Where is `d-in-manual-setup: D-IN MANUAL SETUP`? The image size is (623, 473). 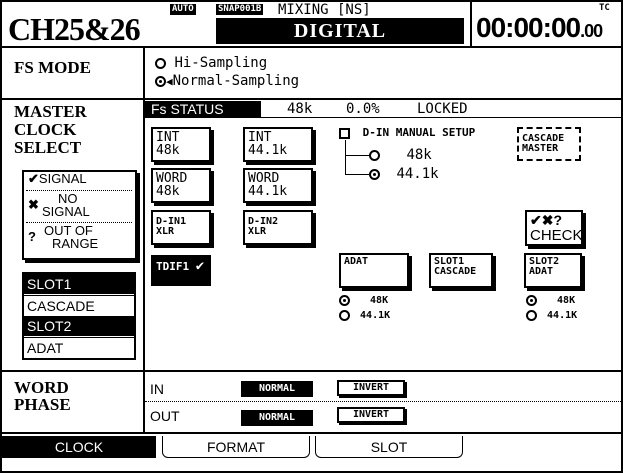 d-in-manual-setup: D-IN MANUAL SETUP is located at coordinates (407, 132).